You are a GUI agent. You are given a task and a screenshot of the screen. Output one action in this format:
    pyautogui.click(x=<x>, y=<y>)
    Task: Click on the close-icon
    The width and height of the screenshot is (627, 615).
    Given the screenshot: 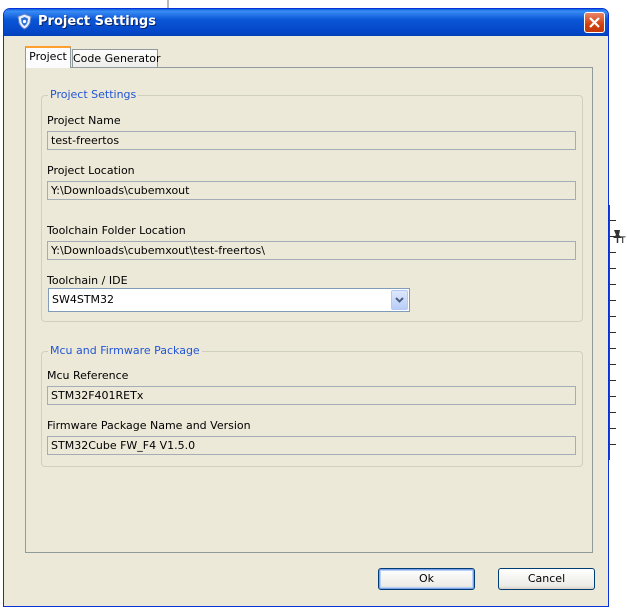 What is the action you would take?
    pyautogui.click(x=594, y=22)
    